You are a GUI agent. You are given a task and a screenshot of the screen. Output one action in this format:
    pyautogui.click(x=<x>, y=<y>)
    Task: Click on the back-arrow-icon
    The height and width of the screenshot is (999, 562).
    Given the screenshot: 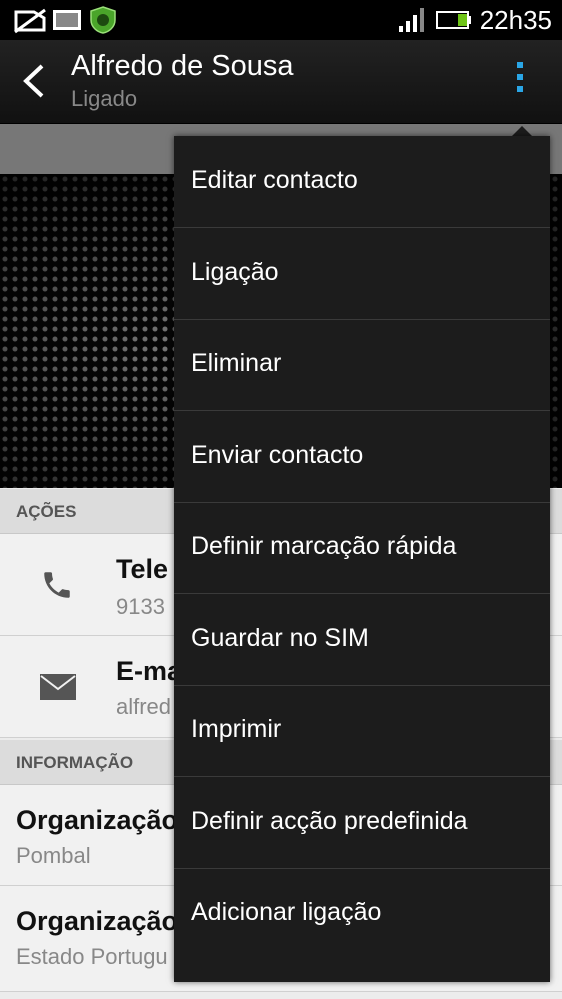 What is the action you would take?
    pyautogui.click(x=35, y=81)
    